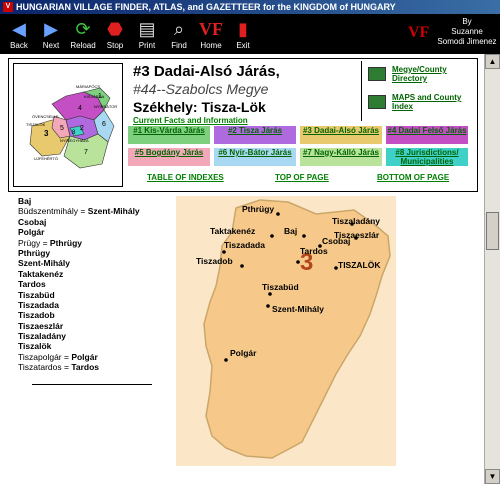 The width and height of the screenshot is (500, 484). I want to click on town-row: Tardos, so click(93, 284).